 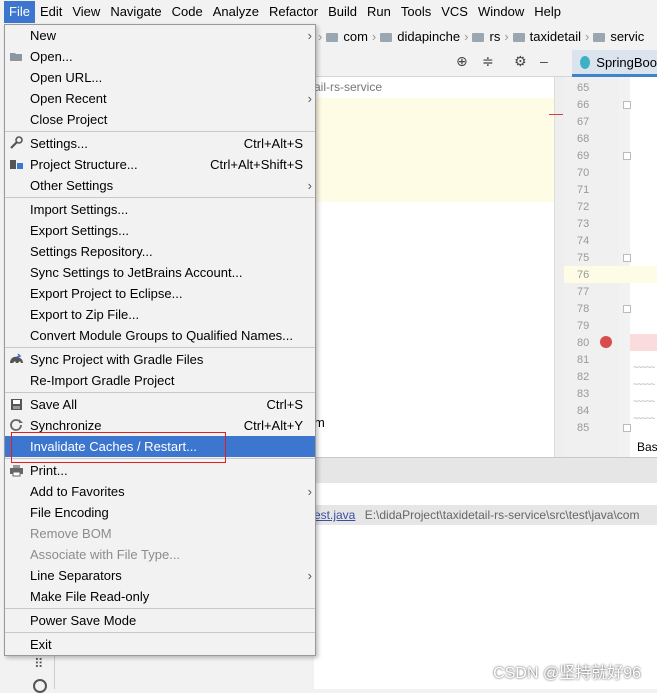 What do you see at coordinates (160, 119) in the screenshot?
I see `menu-item-close-project: Close Project` at bounding box center [160, 119].